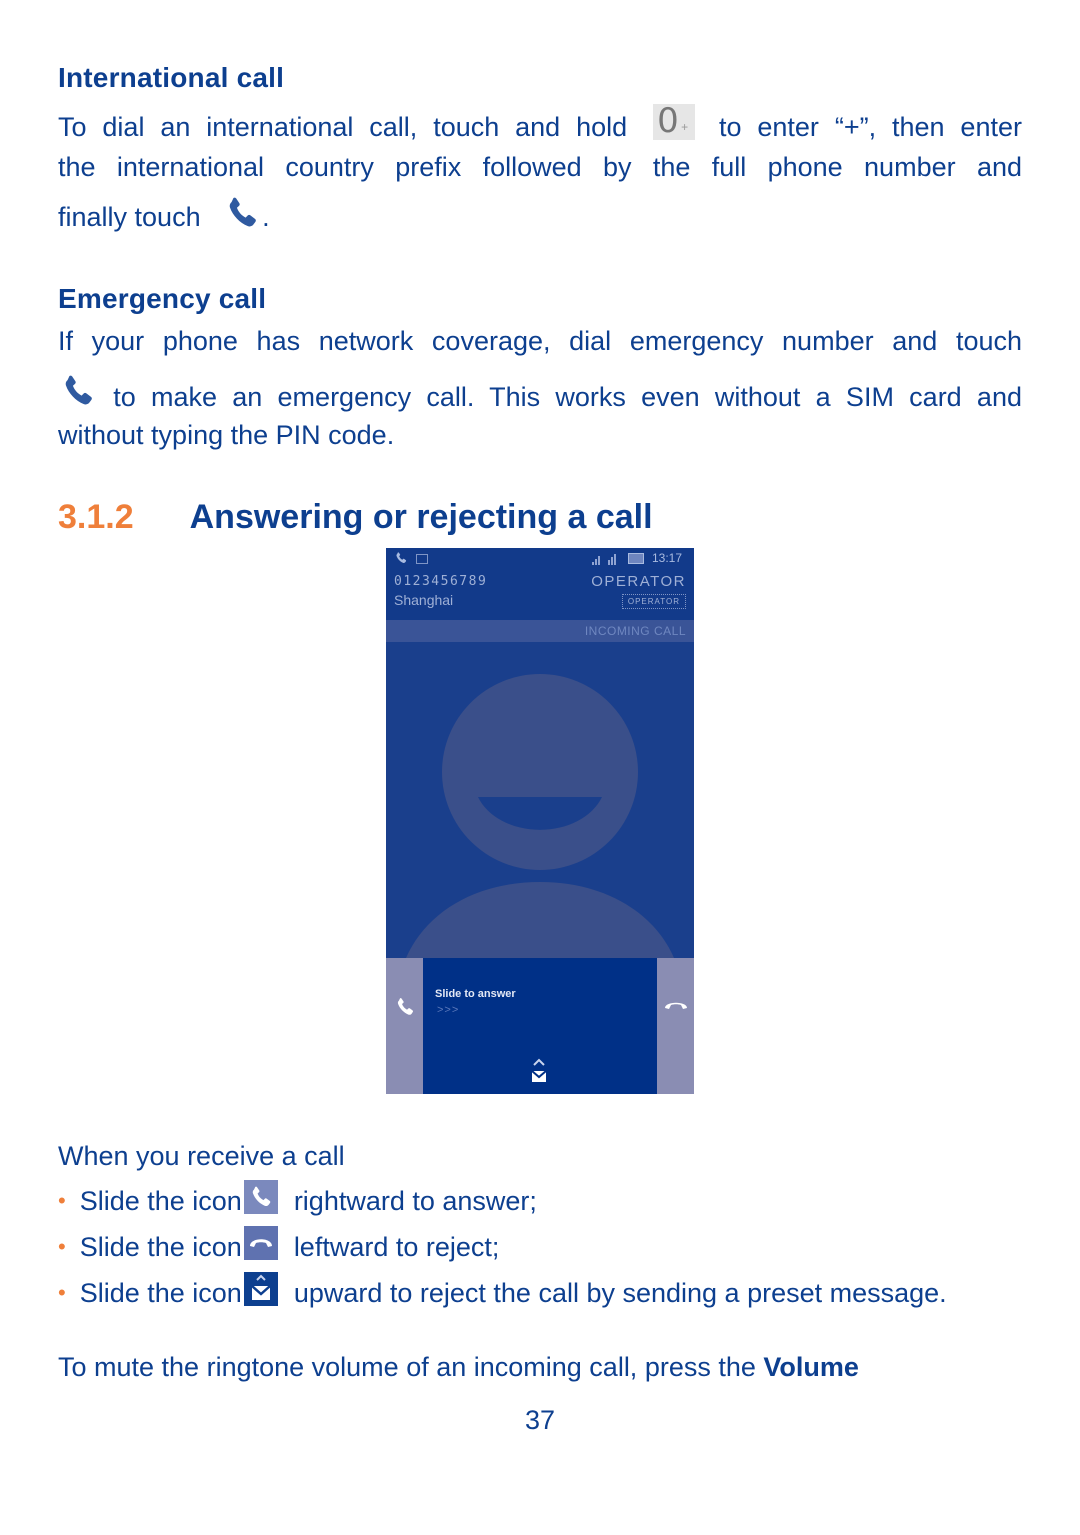  What do you see at coordinates (475, 994) in the screenshot?
I see `slide-hint: Slide to answer` at bounding box center [475, 994].